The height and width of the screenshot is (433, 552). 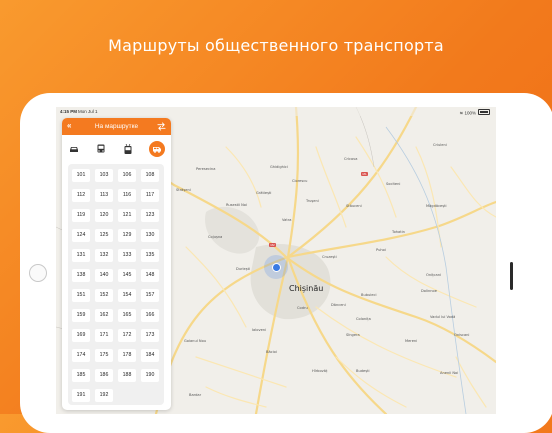 I want to click on route-button: 159, so click(x=81, y=315).